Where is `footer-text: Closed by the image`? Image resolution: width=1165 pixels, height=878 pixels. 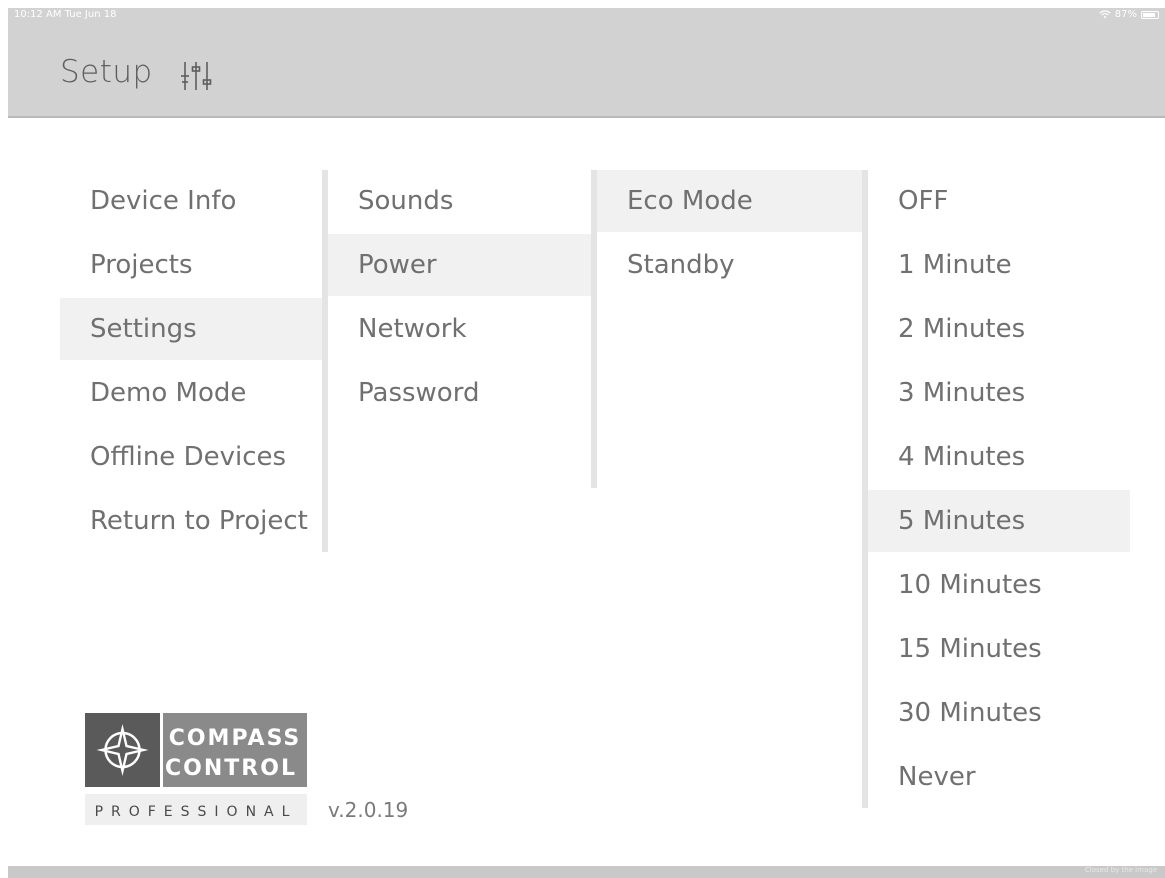 footer-text: Closed by the image is located at coordinates (1120, 870).